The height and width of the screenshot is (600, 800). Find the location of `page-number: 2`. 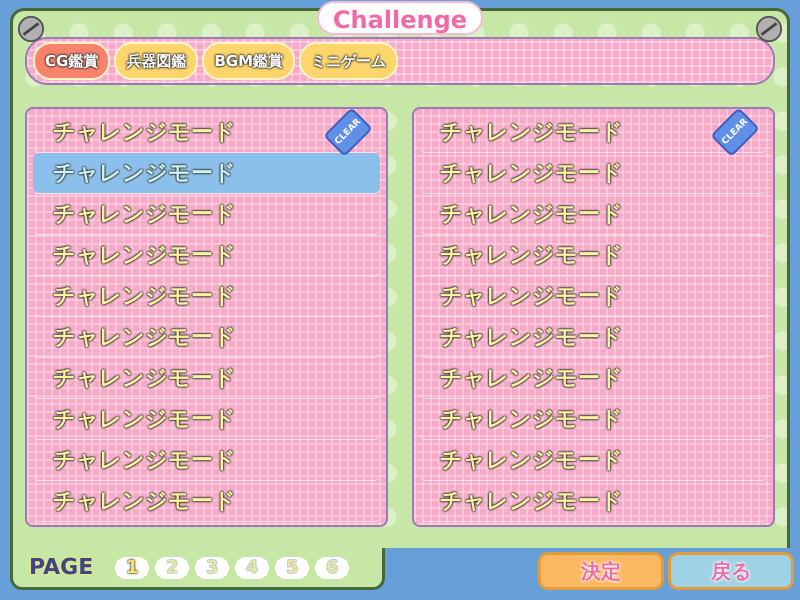

page-number: 2 is located at coordinates (172, 567).